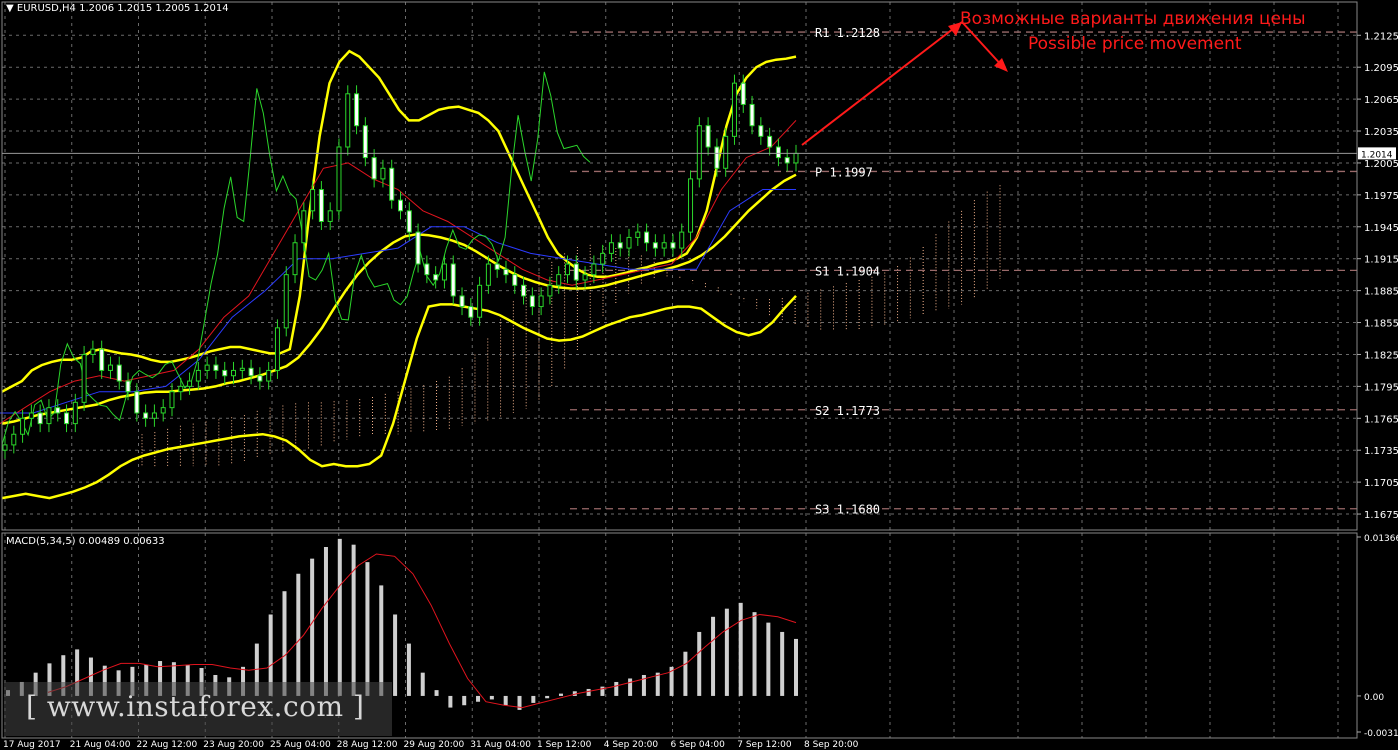  What do you see at coordinates (1381, 164) in the screenshot?
I see `y-tick-label: 1.2005` at bounding box center [1381, 164].